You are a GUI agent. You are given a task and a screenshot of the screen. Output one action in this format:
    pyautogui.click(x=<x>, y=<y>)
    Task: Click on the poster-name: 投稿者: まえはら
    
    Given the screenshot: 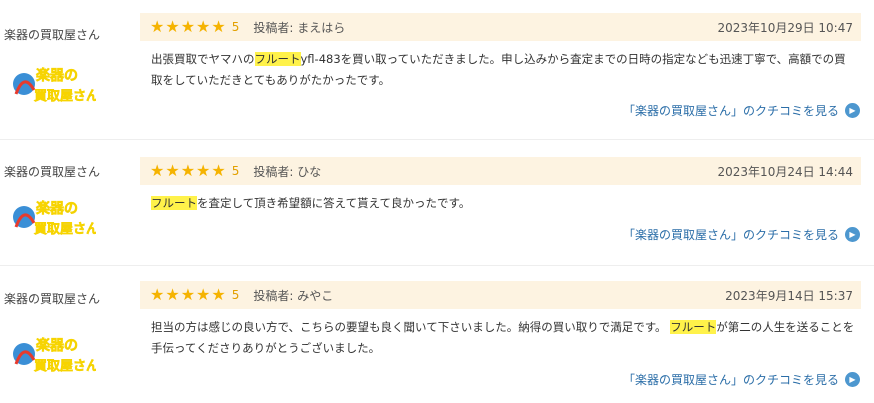 What is the action you would take?
    pyautogui.click(x=299, y=27)
    